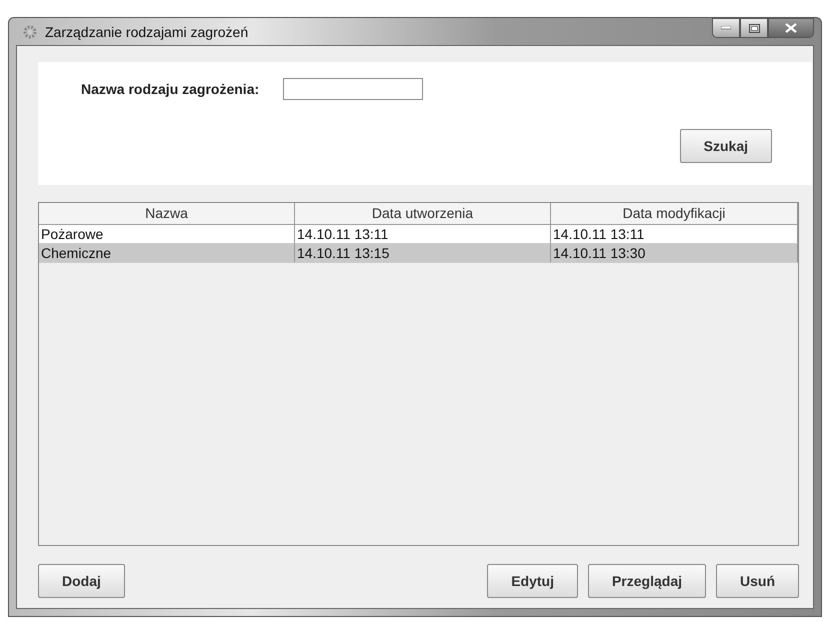 Image resolution: width=830 pixels, height=621 pixels. What do you see at coordinates (167, 253) in the screenshot?
I see `table-cell: Chemiczne` at bounding box center [167, 253].